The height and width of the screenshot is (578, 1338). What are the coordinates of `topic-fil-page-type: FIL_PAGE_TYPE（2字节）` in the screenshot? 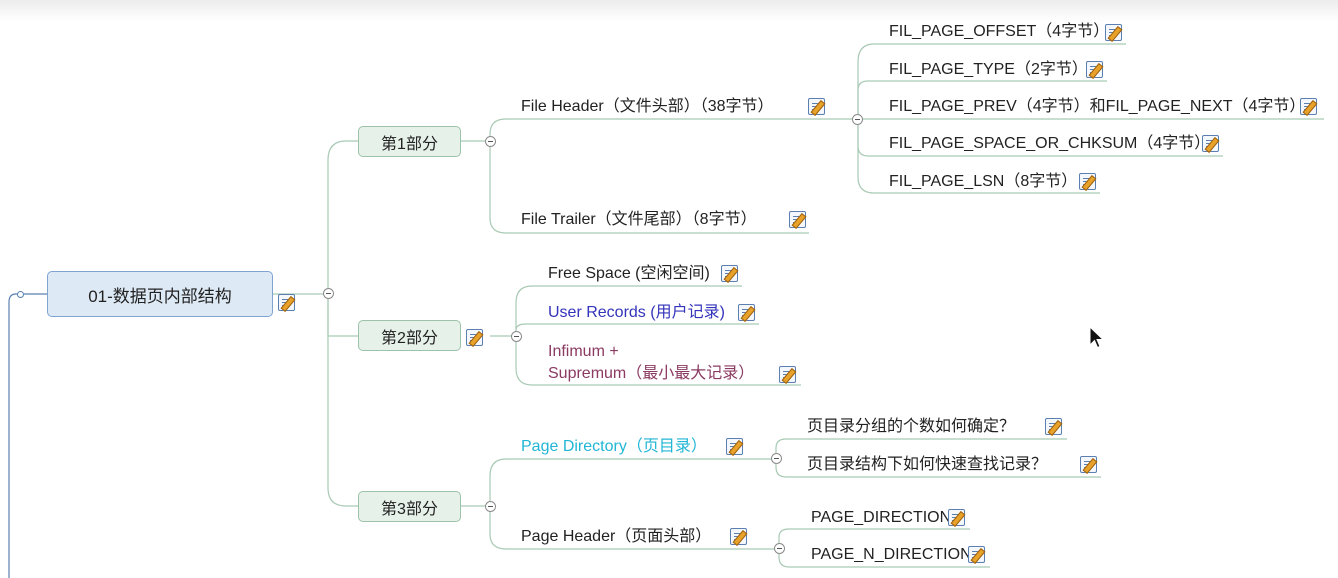 It's located at (988, 70).